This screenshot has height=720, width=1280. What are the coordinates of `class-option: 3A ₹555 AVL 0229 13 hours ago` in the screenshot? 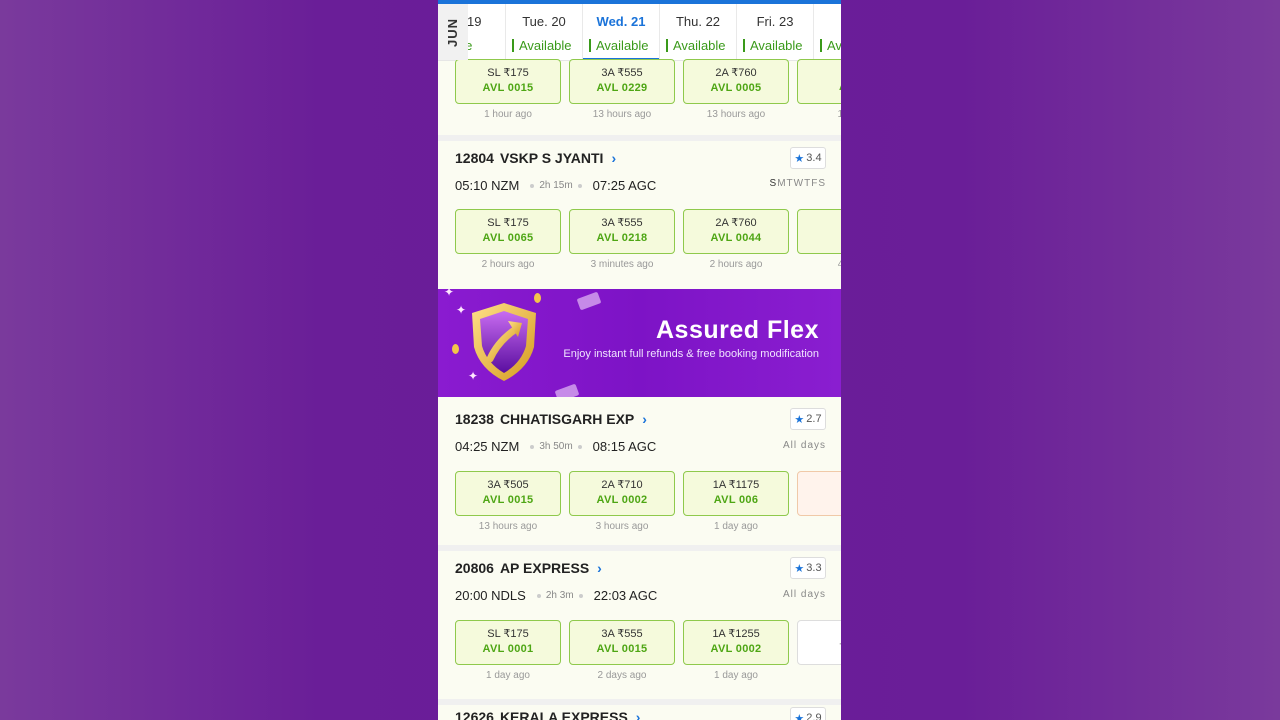 It's located at (622, 89).